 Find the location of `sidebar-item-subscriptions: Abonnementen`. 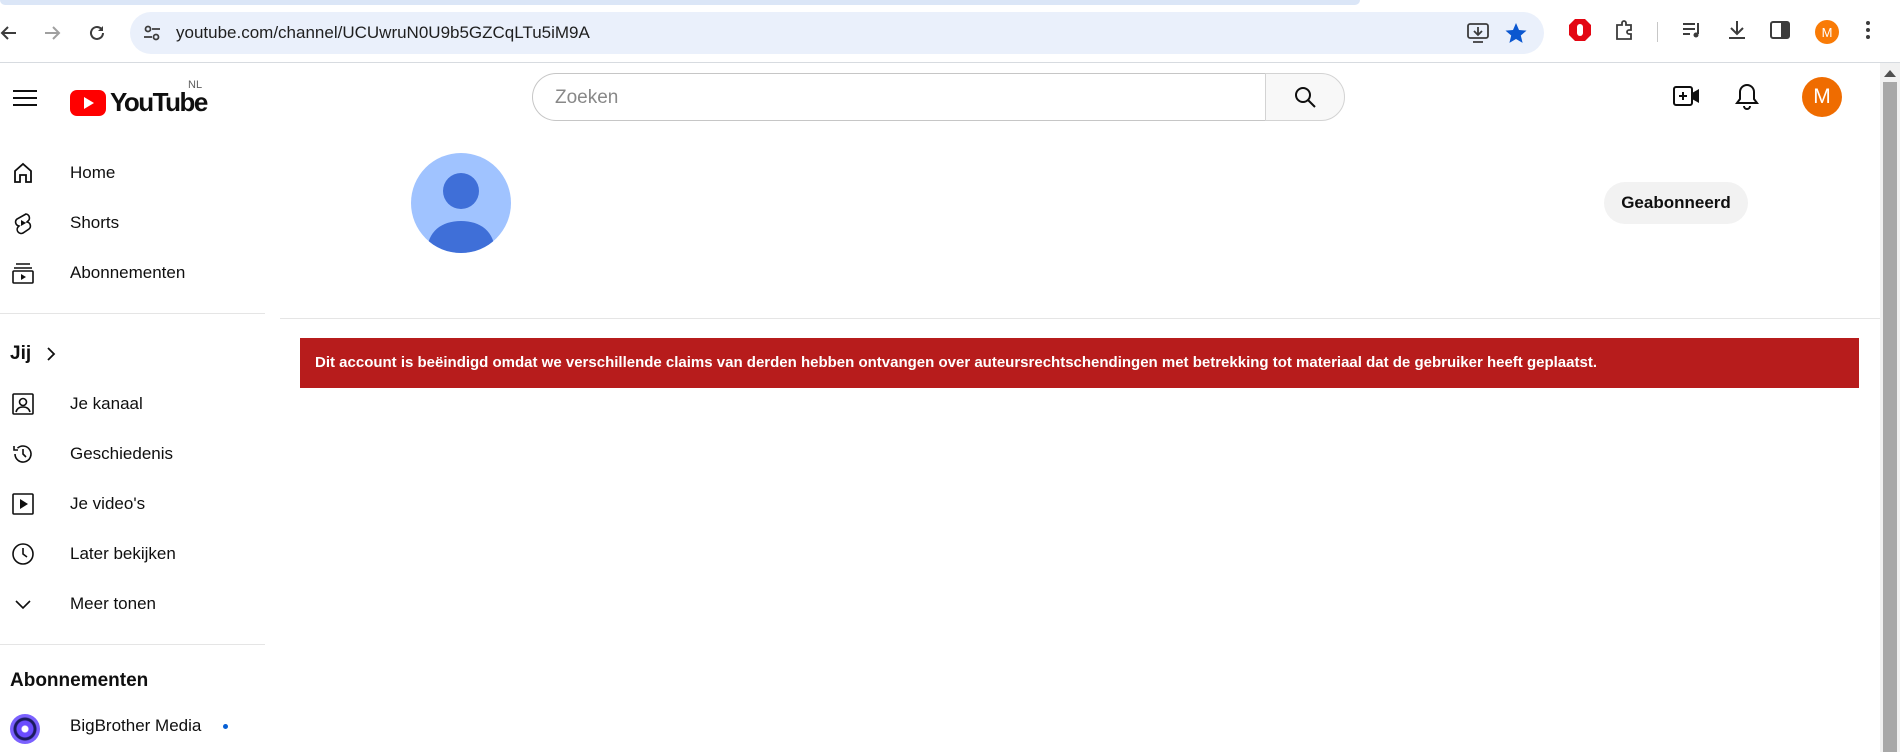

sidebar-item-subscriptions: Abonnementen is located at coordinates (132, 273).